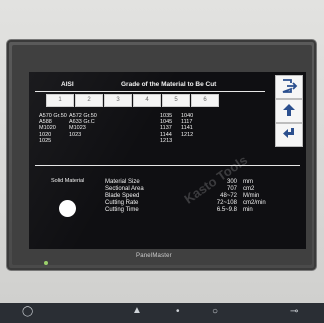 Image resolution: width=324 pixels, height=323 pixels. I want to click on key-icon: ⊸, so click(294, 311).